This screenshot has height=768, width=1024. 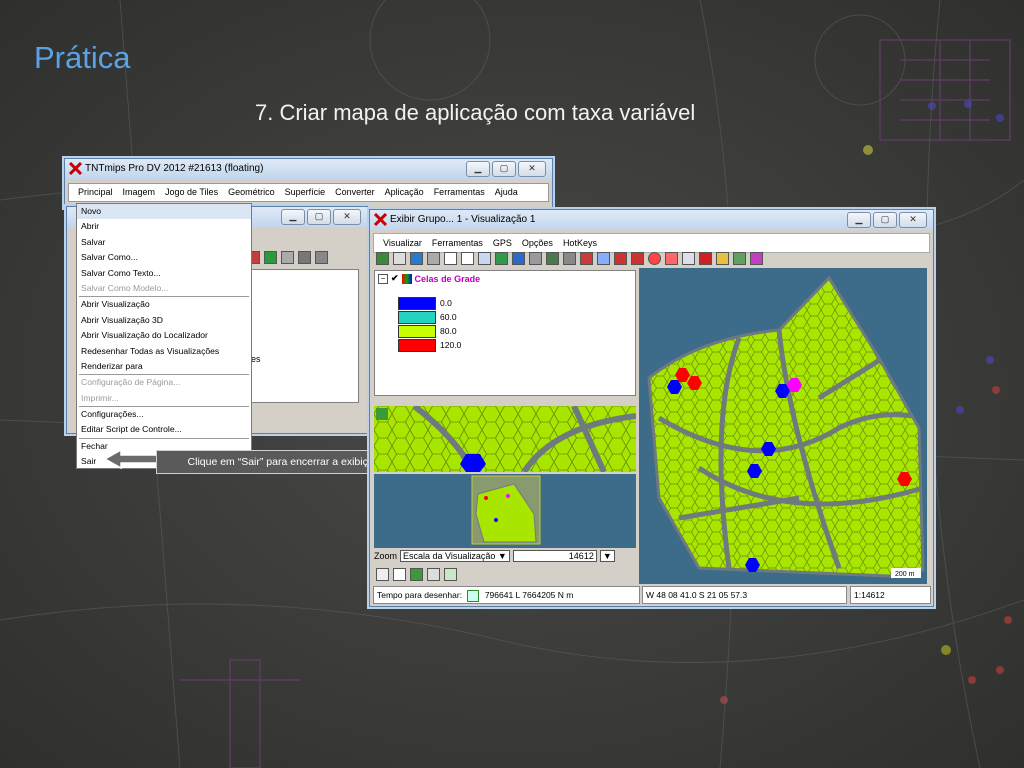 What do you see at coordinates (502, 243) in the screenshot?
I see `menu-gps: GPS` at bounding box center [502, 243].